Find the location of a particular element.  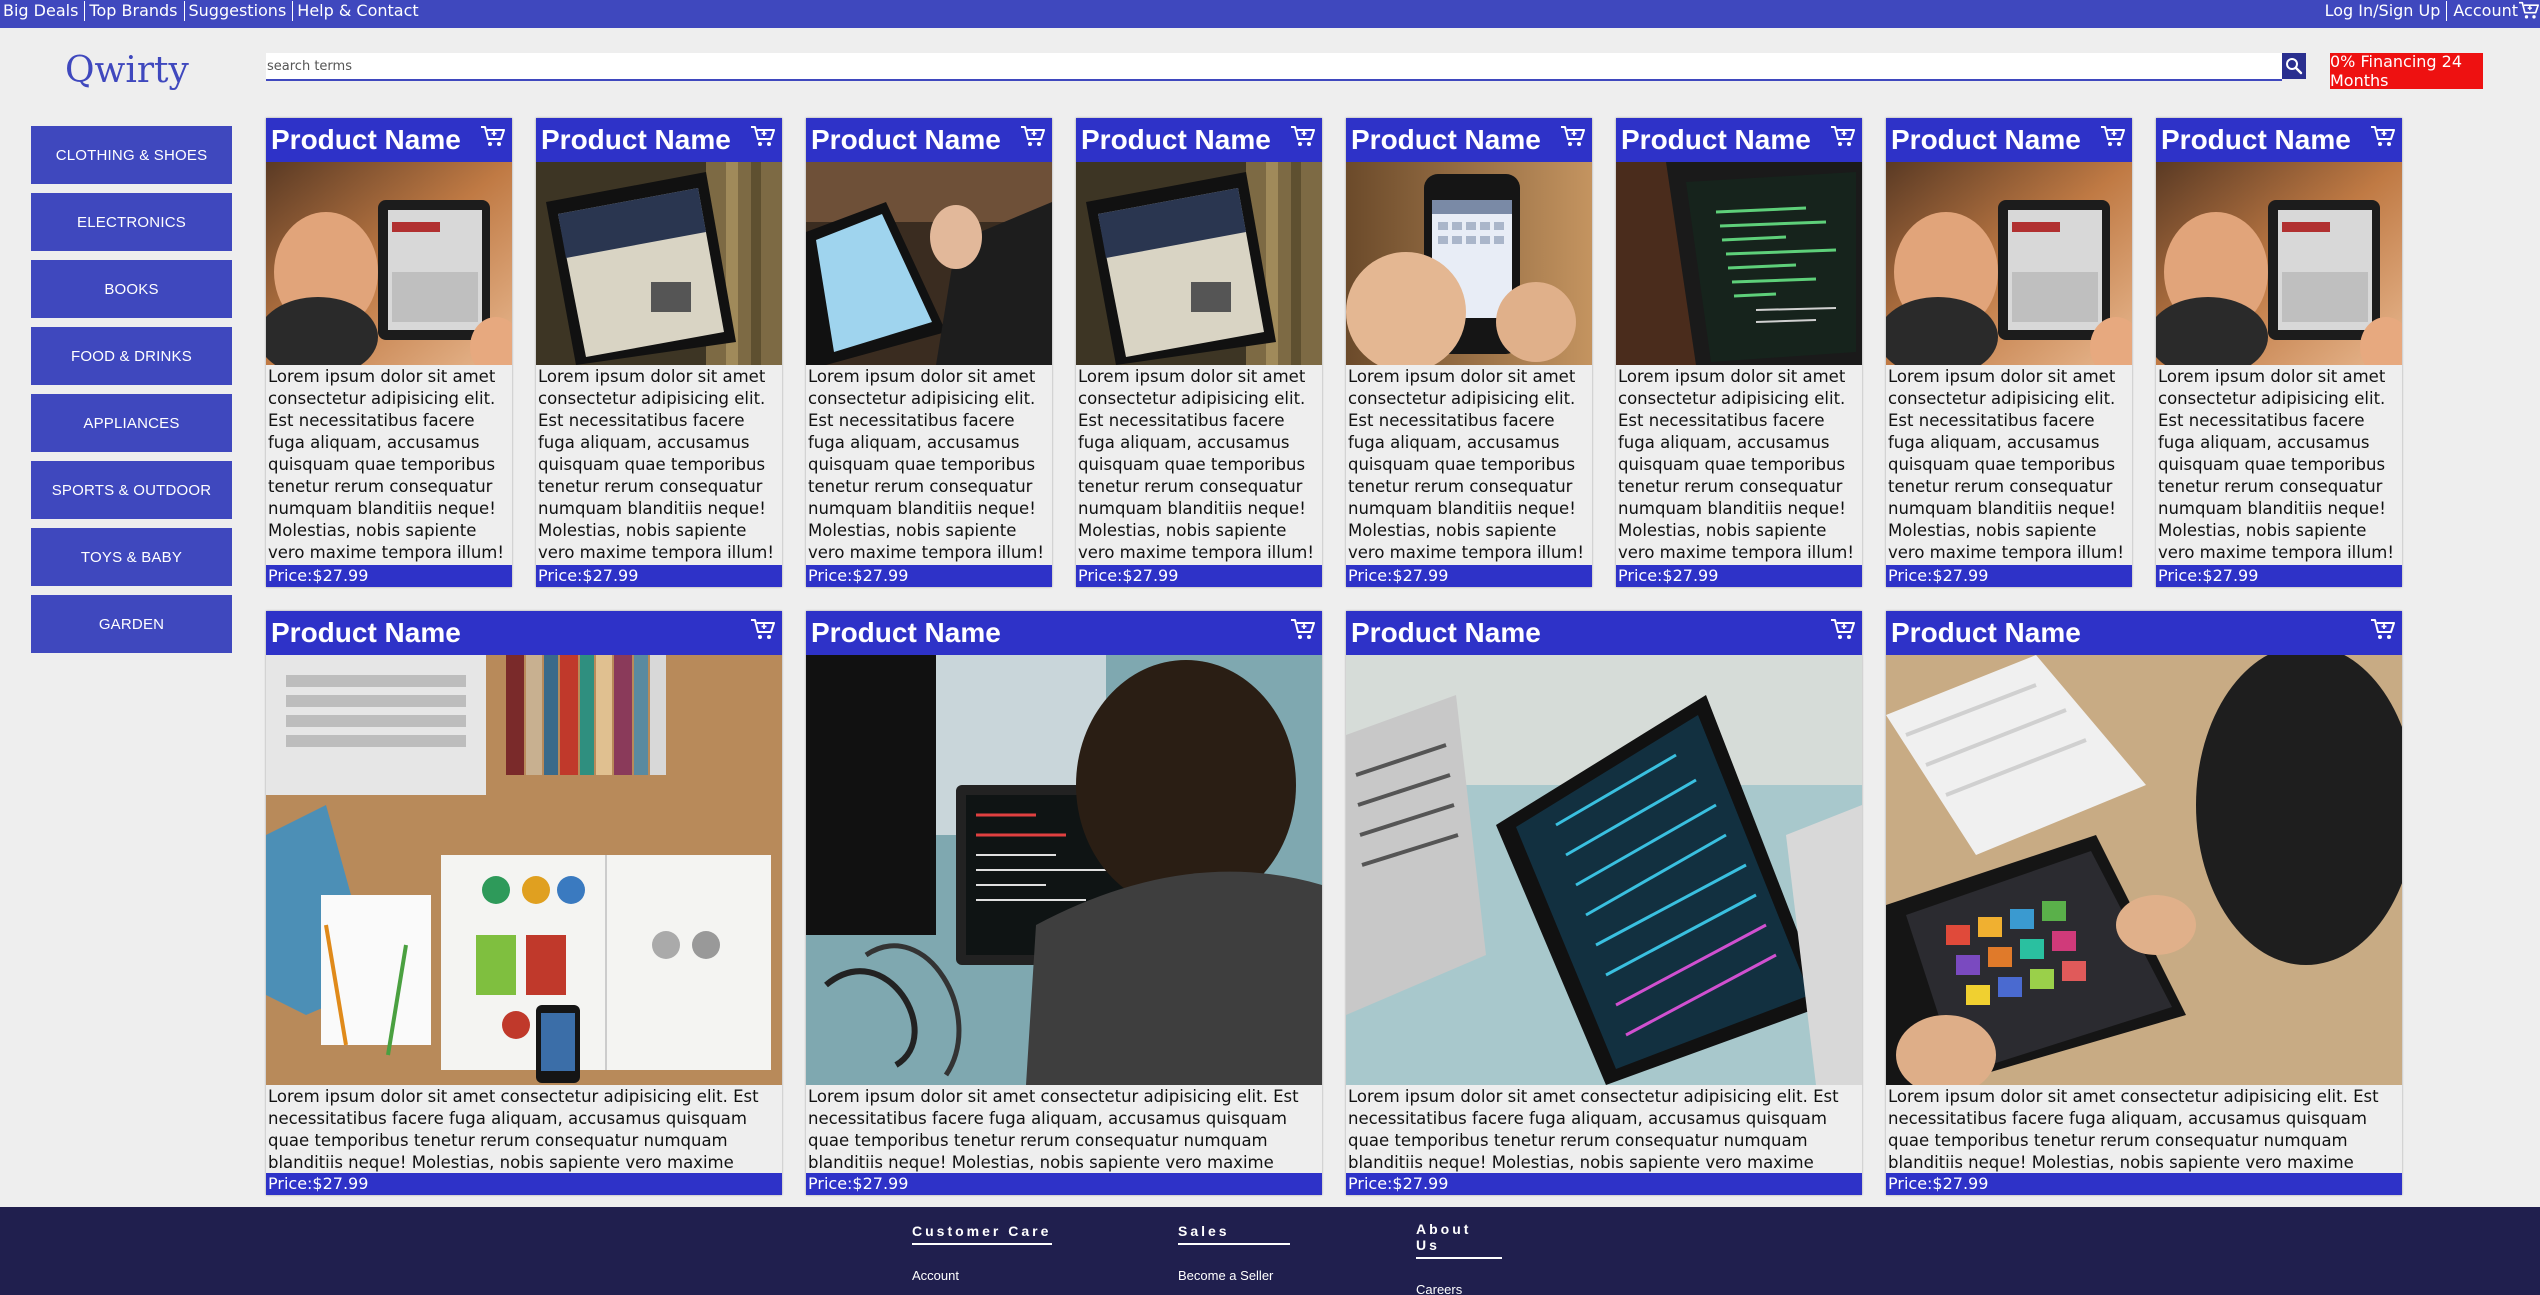

account-link: Account is located at coordinates (2482, 11).